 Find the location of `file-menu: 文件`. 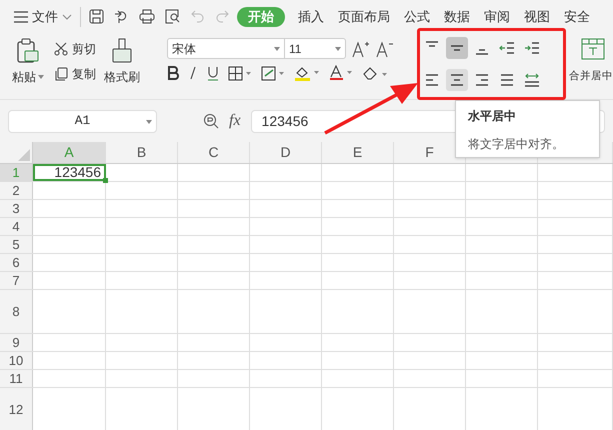

file-menu: 文件 is located at coordinates (43, 16).